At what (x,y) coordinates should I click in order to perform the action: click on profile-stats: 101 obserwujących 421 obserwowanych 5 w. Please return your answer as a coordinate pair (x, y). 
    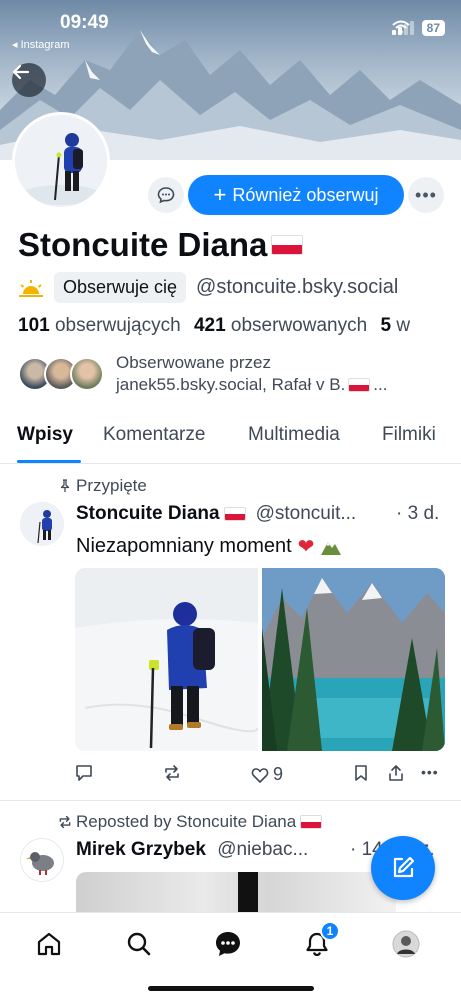
    Looking at the image, I should click on (218, 326).